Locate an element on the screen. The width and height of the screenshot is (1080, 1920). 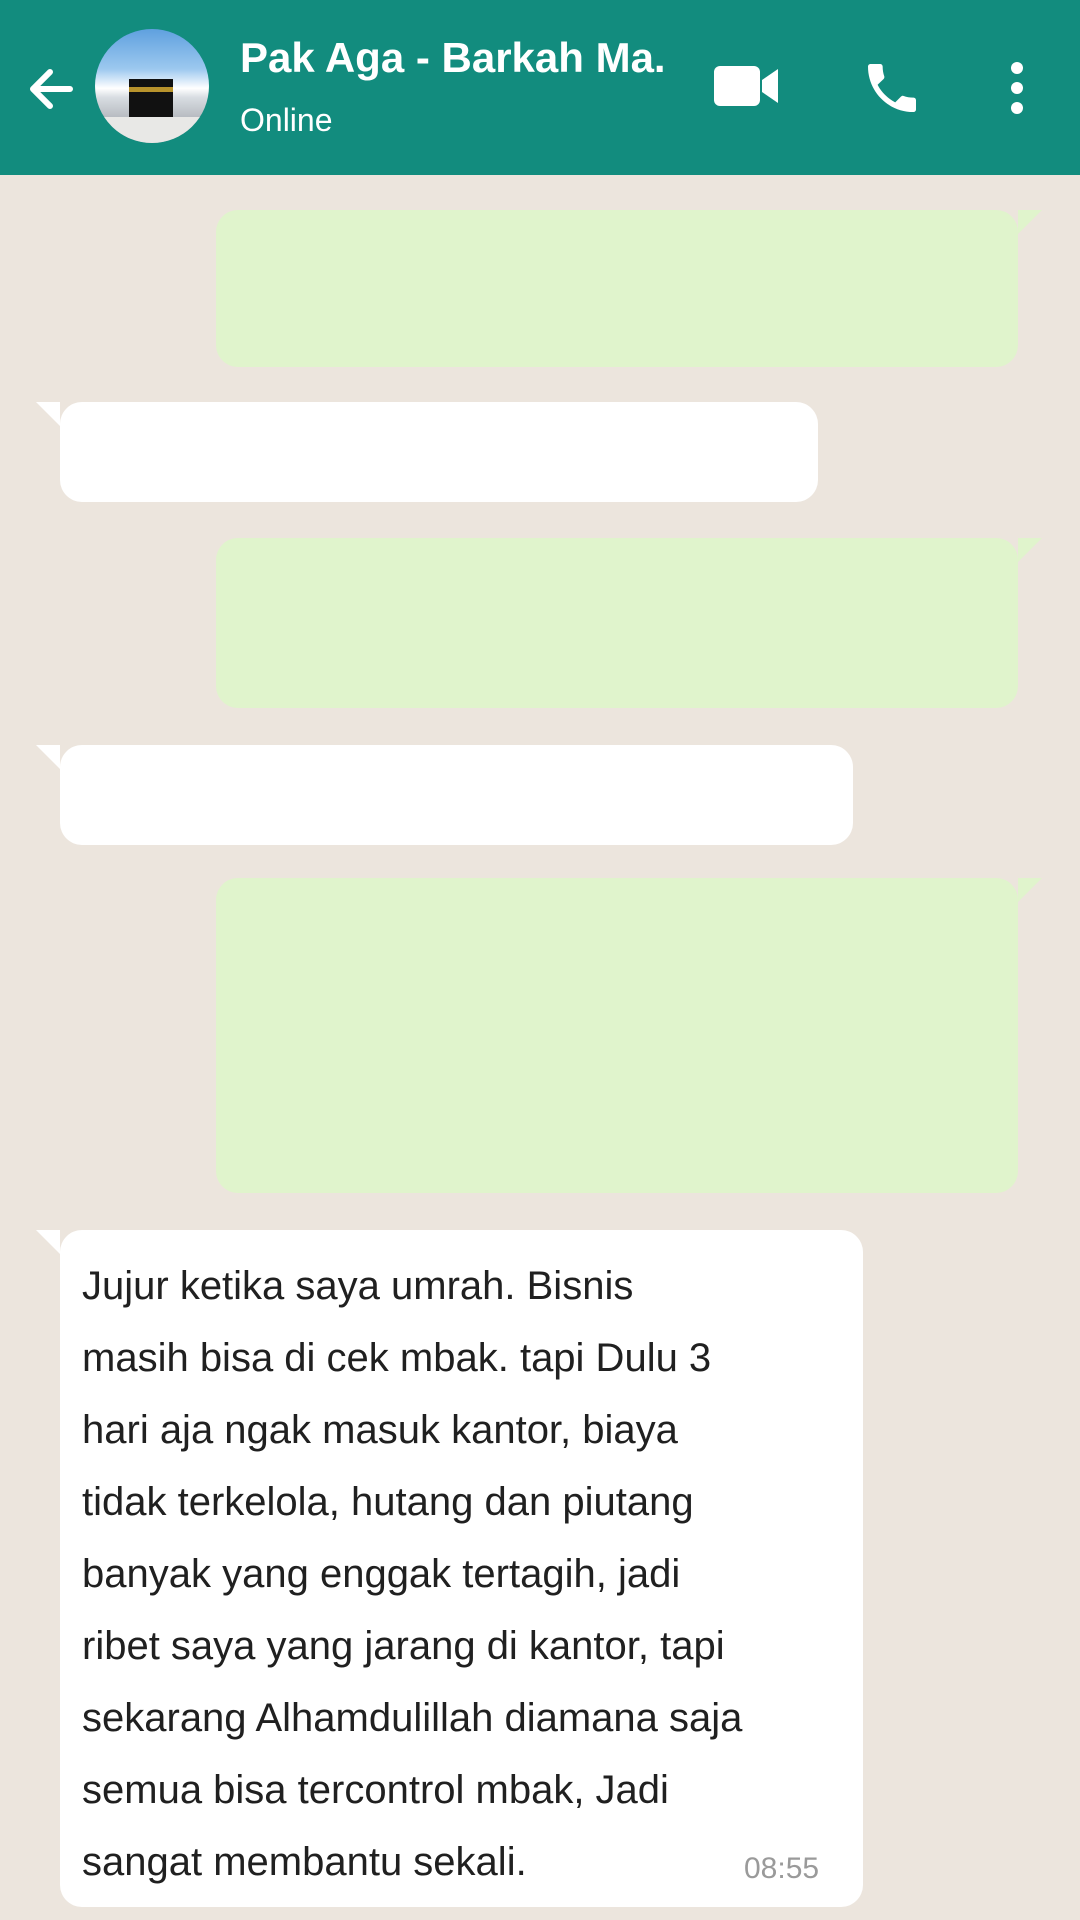
video-camera-icon is located at coordinates (746, 86).